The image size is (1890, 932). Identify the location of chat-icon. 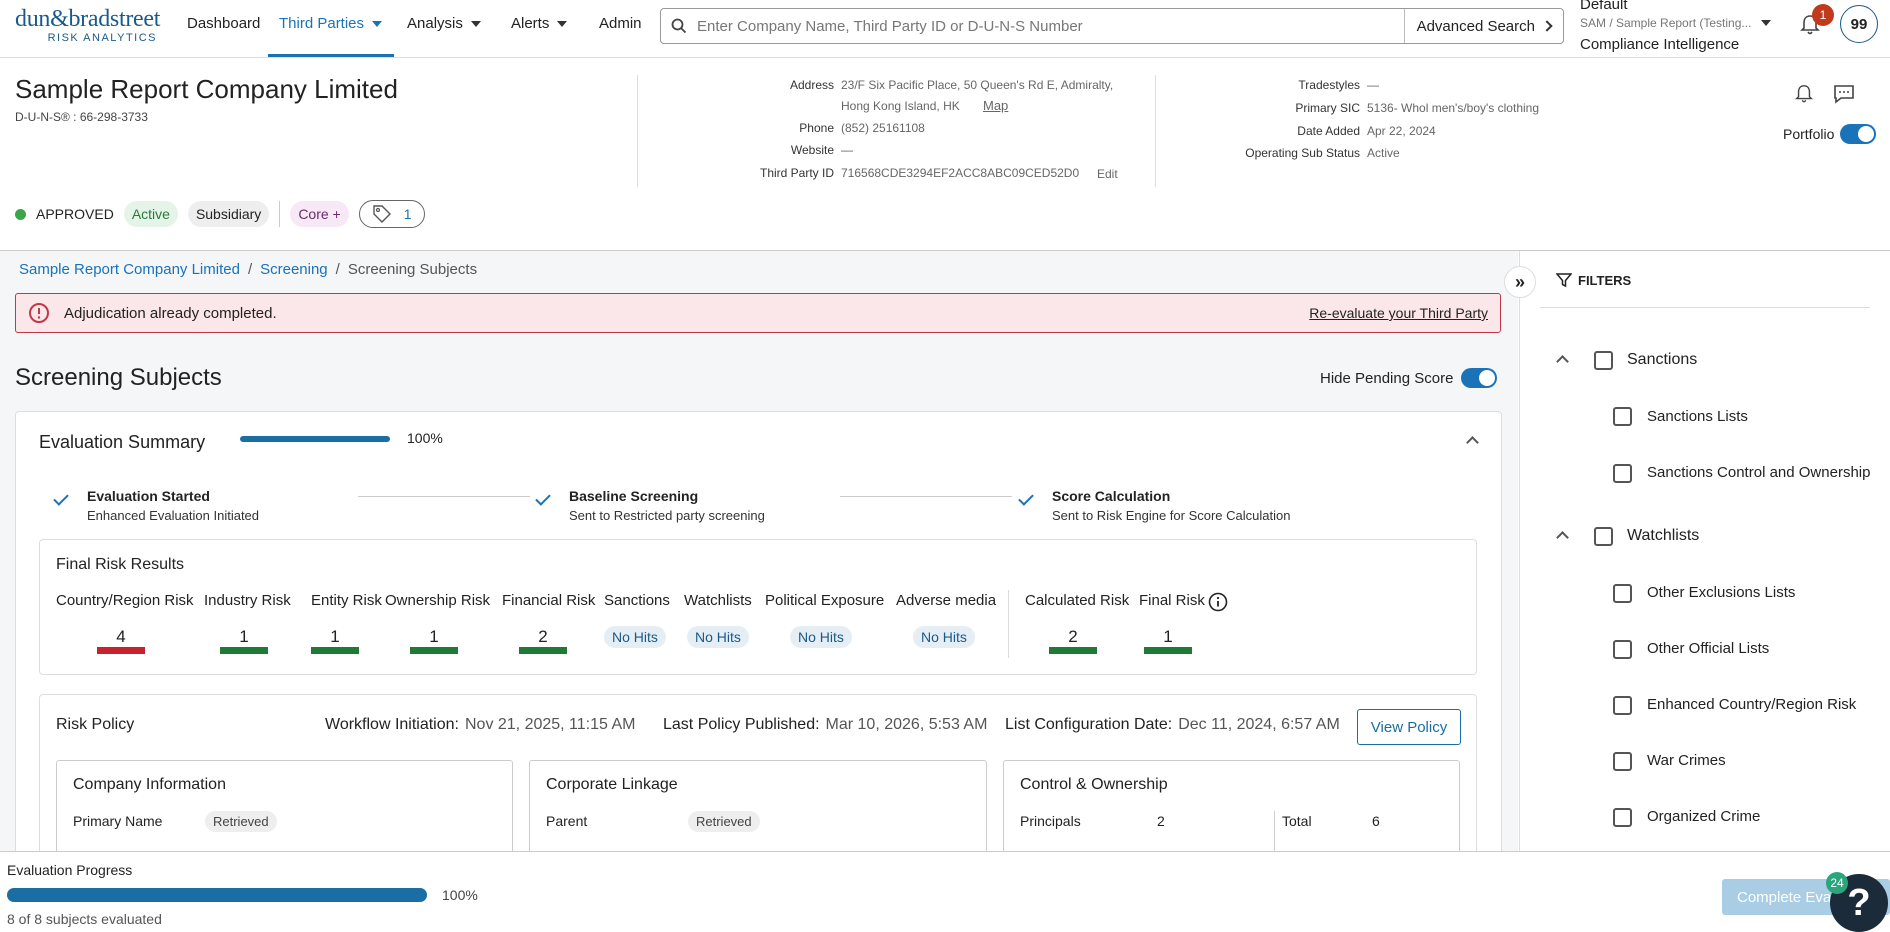
(1844, 94).